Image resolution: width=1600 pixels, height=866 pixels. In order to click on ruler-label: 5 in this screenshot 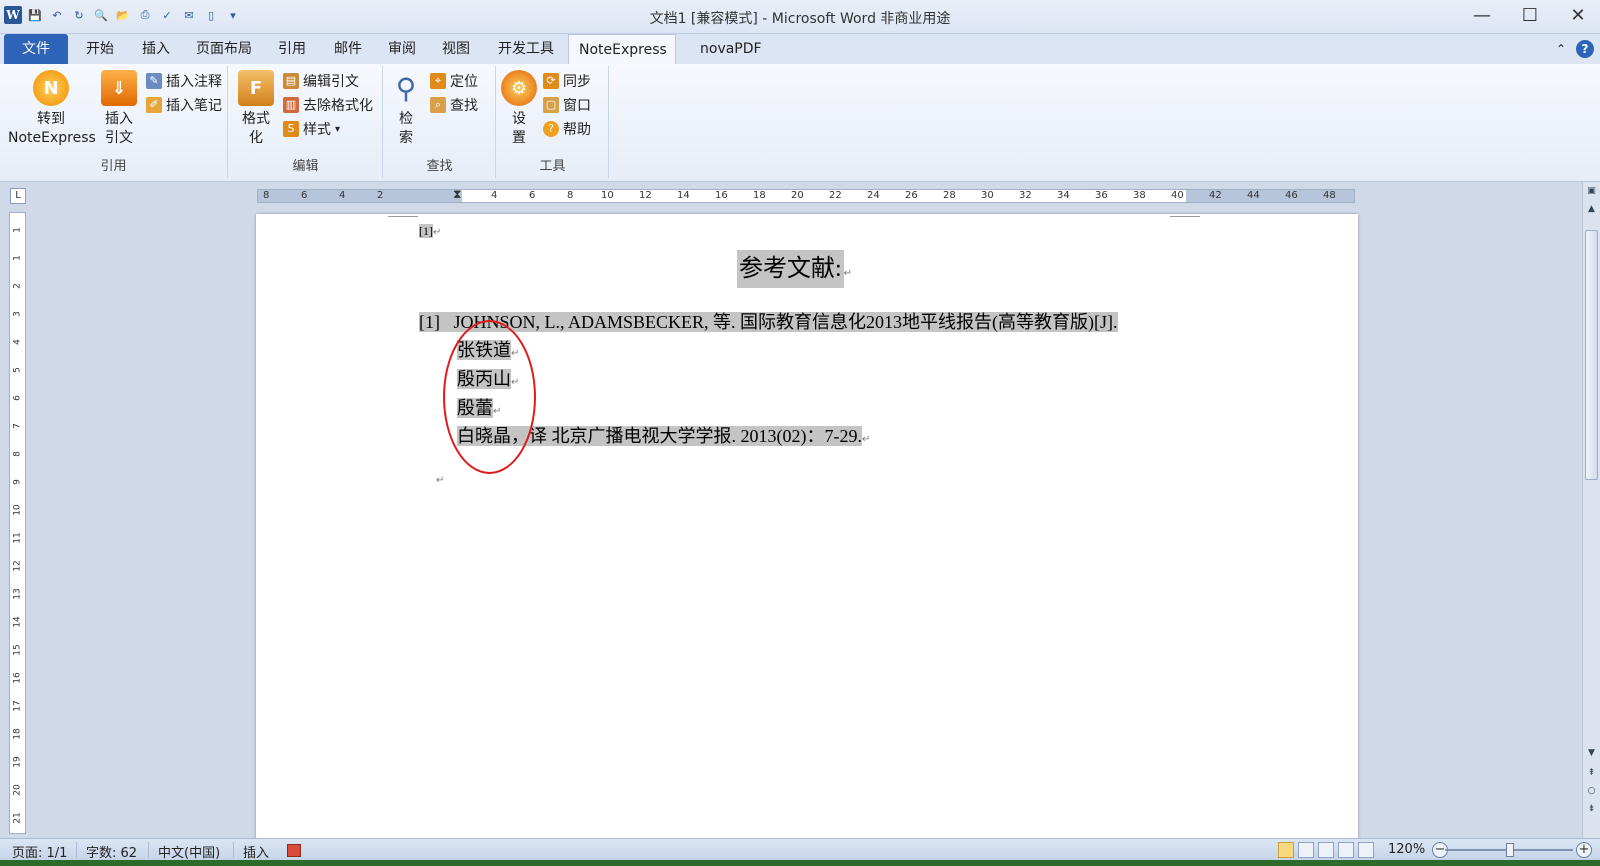, I will do `click(17, 370)`.